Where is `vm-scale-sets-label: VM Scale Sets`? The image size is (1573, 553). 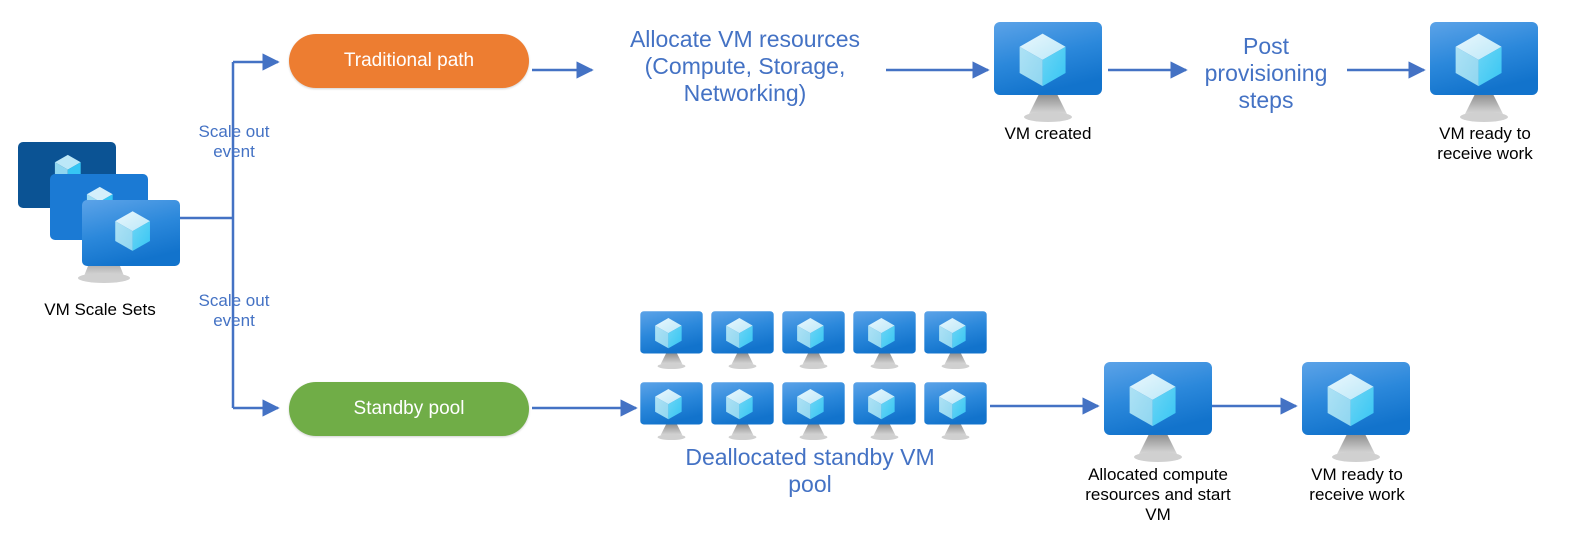 vm-scale-sets-label: VM Scale Sets is located at coordinates (100, 309).